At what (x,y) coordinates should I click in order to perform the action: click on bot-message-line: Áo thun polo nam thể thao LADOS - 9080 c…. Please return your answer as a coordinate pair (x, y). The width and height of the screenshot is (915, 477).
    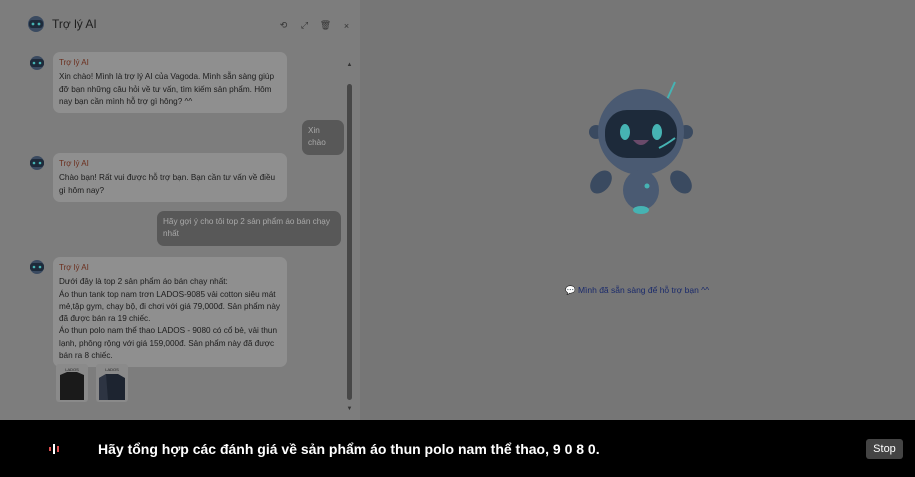
    Looking at the image, I should click on (168, 343).